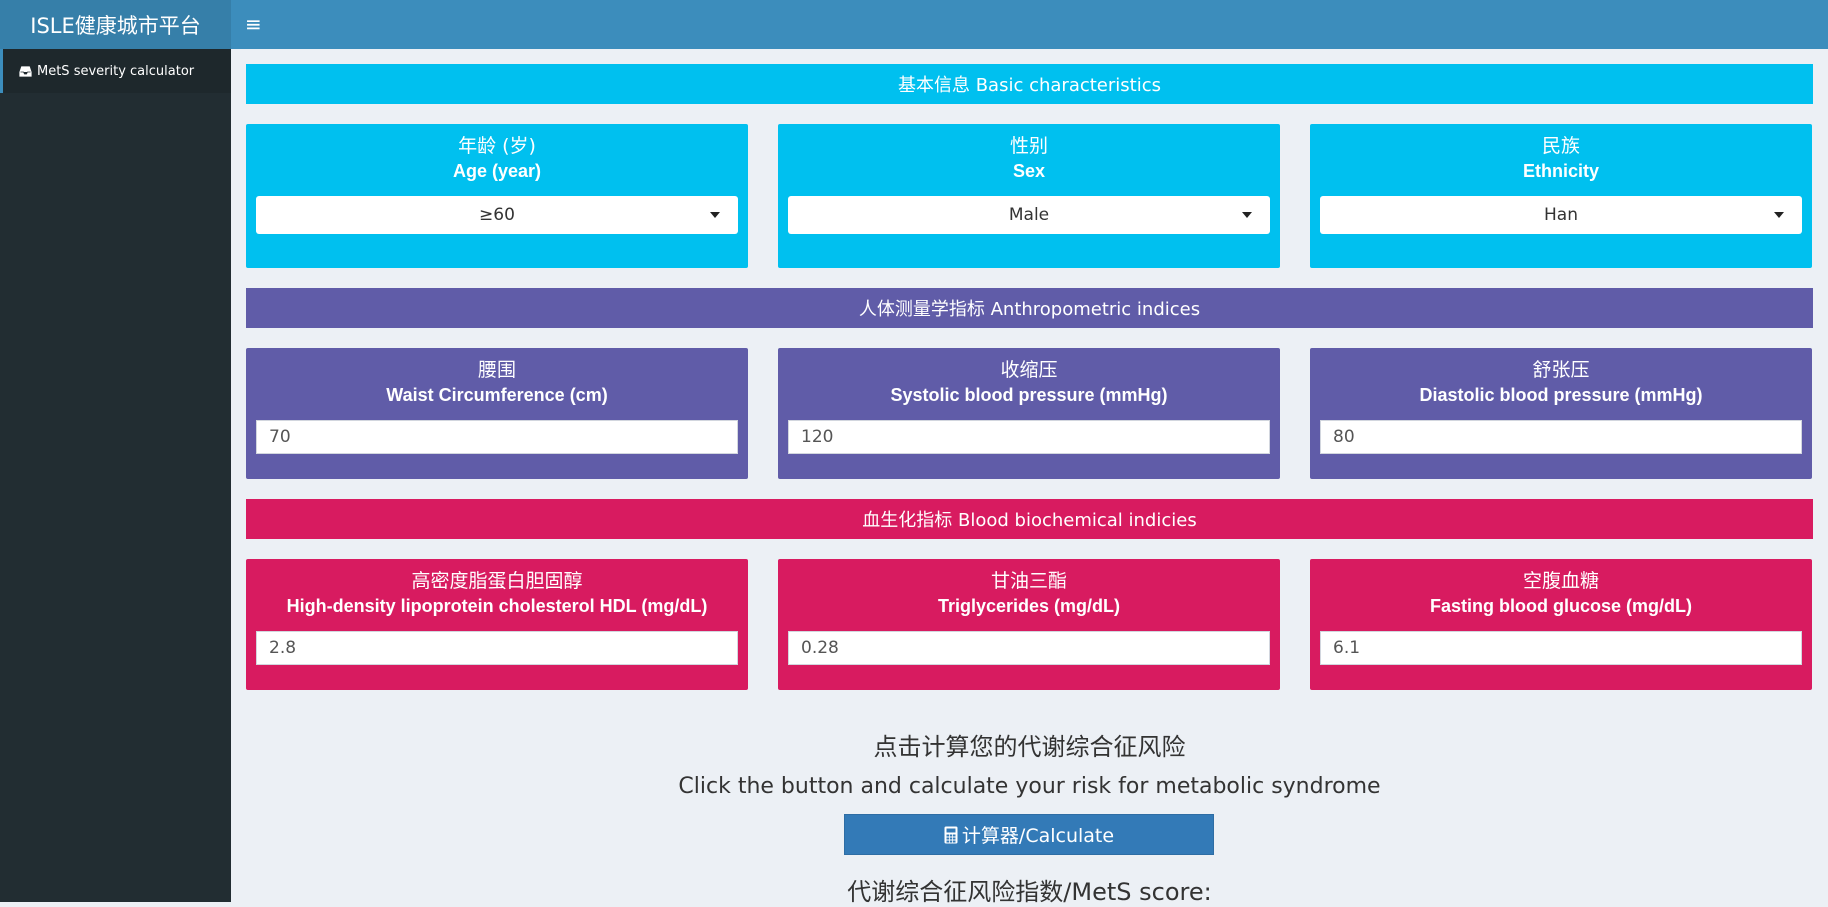 This screenshot has height=907, width=1828. Describe the element at coordinates (497, 648) in the screenshot. I see `hdl-input: 2.8` at that location.